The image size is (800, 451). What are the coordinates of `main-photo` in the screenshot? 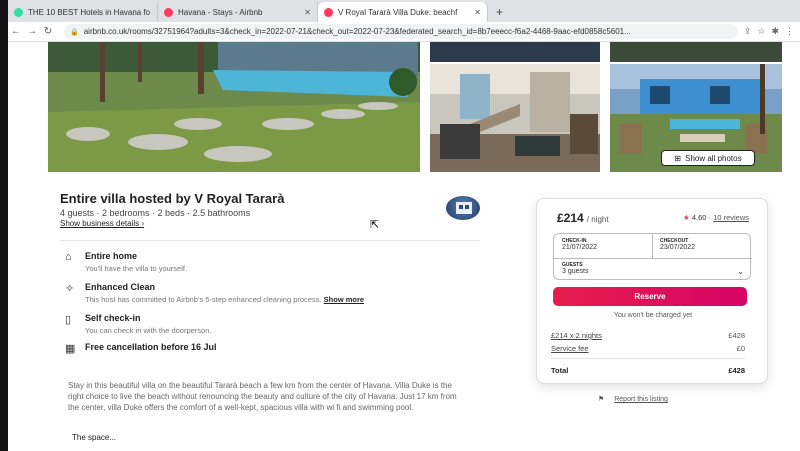 It's located at (234, 107).